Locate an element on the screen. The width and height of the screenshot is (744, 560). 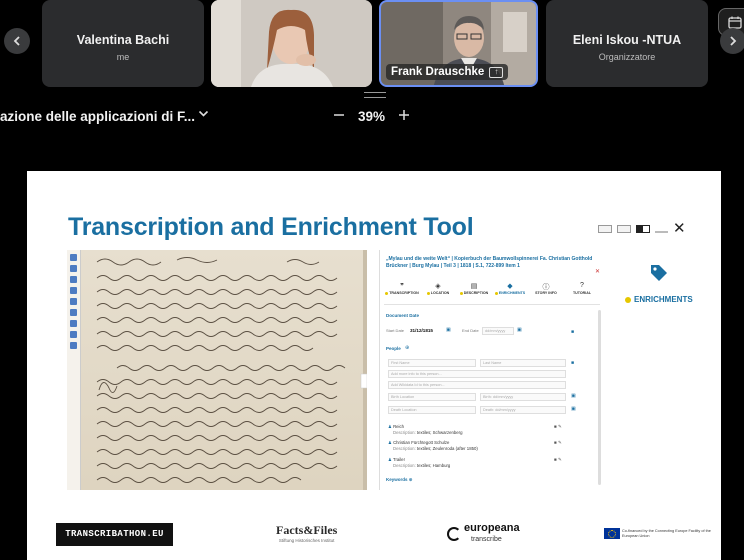
tab-label: TRANSCRIPTION is located at coordinates (404, 293).